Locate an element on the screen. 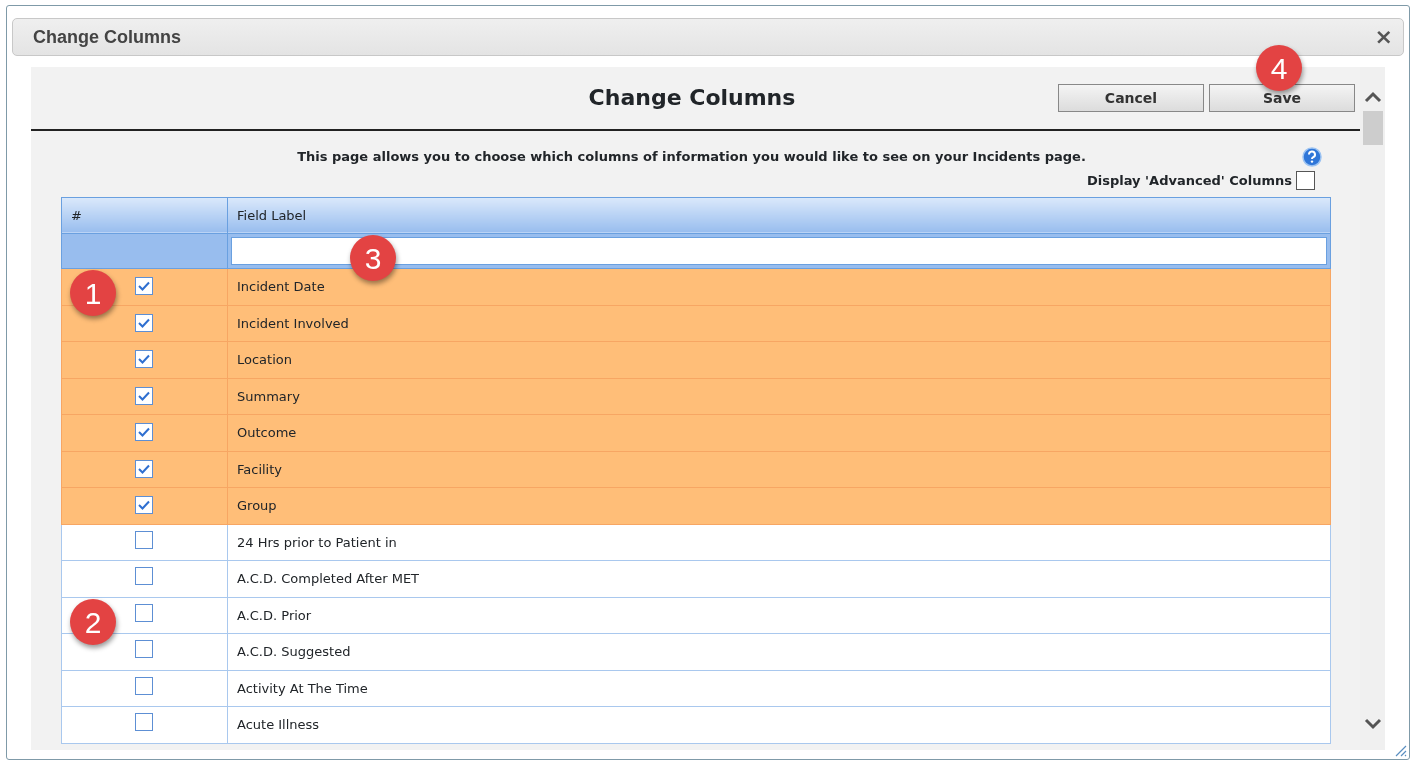 This screenshot has width=1417, height=764. field-label-cell: A.C.D. Completed After MET is located at coordinates (779, 578).